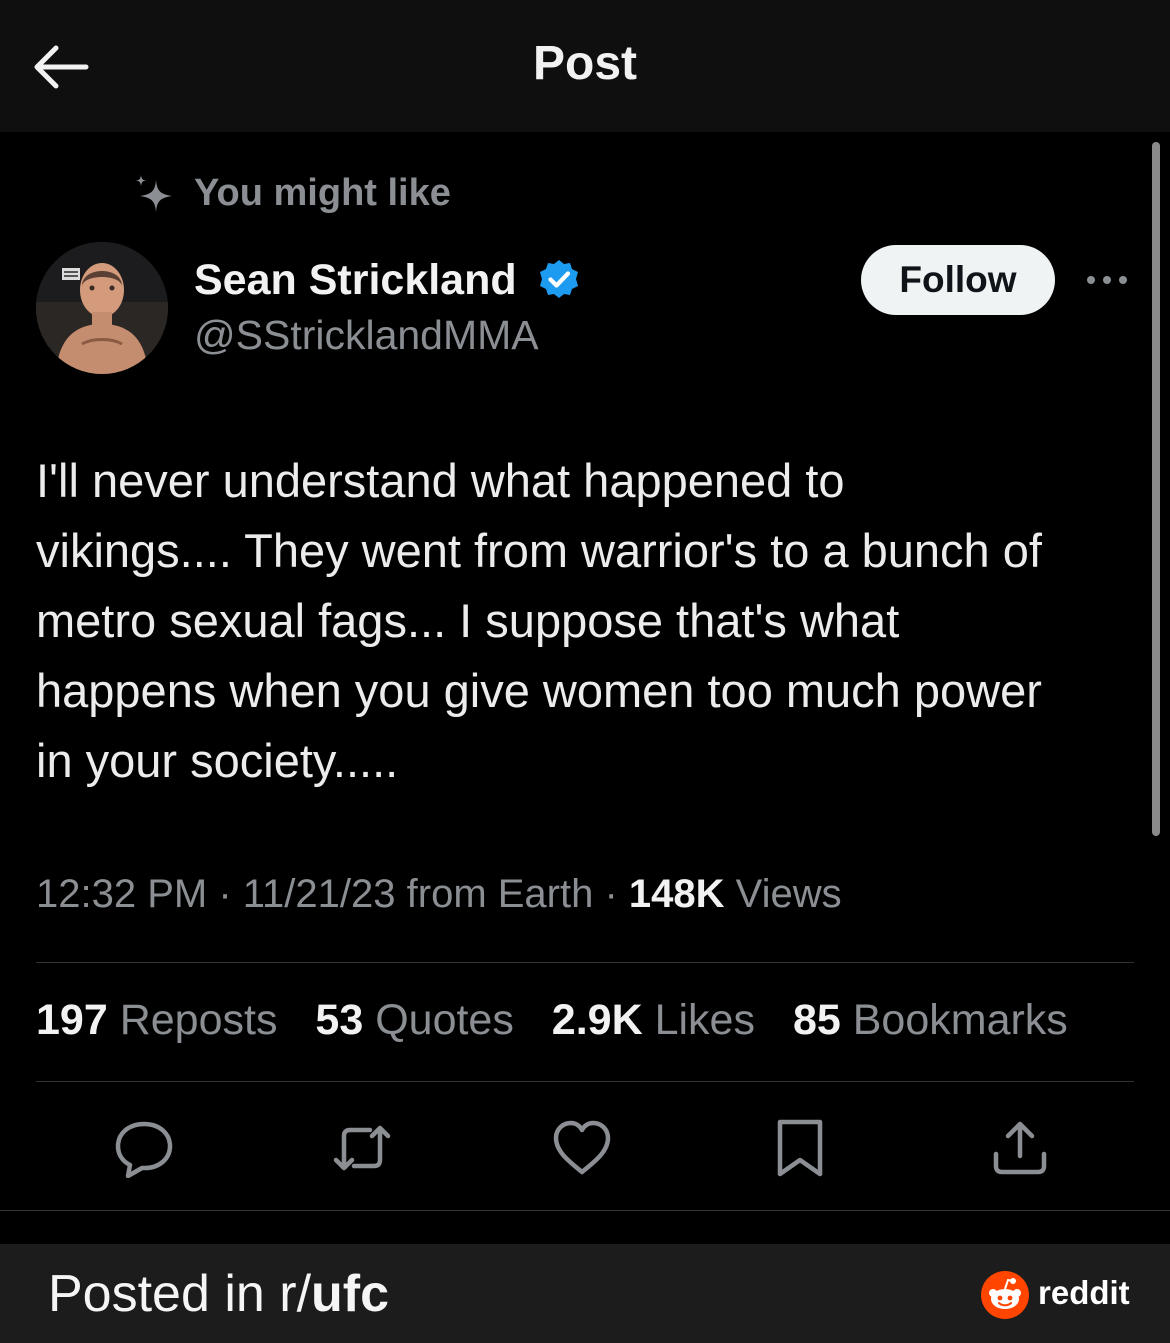 The image size is (1170, 1343). Describe the element at coordinates (800, 1148) in the screenshot. I see `bookmark-icon` at that location.